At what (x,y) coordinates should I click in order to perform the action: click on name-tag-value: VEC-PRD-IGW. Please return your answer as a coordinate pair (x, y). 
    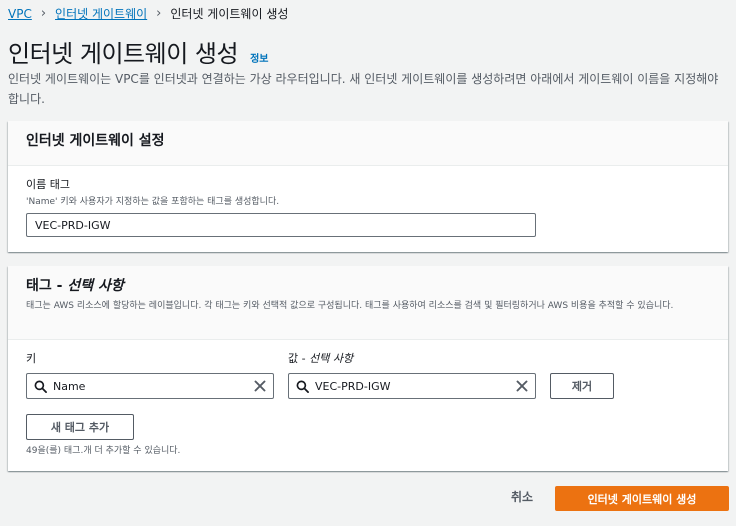
    Looking at the image, I should click on (73, 225).